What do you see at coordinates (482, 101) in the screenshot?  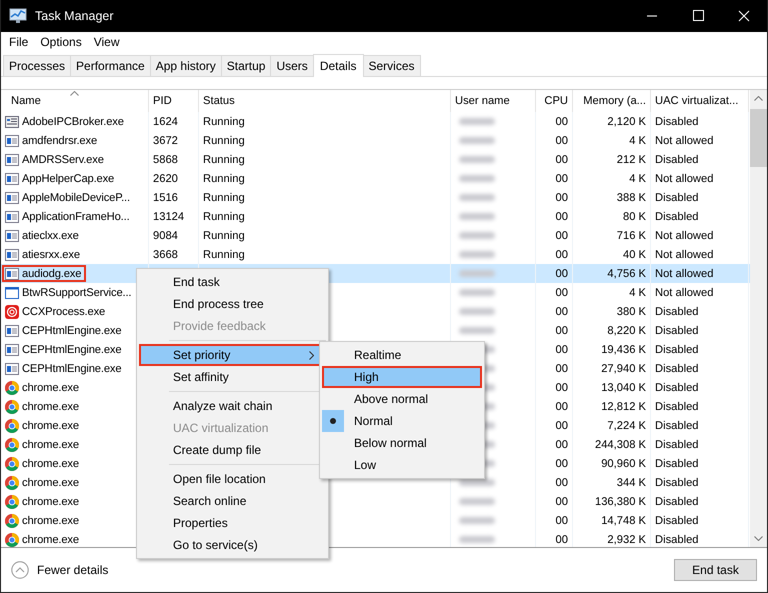 I see `column-header: User name` at bounding box center [482, 101].